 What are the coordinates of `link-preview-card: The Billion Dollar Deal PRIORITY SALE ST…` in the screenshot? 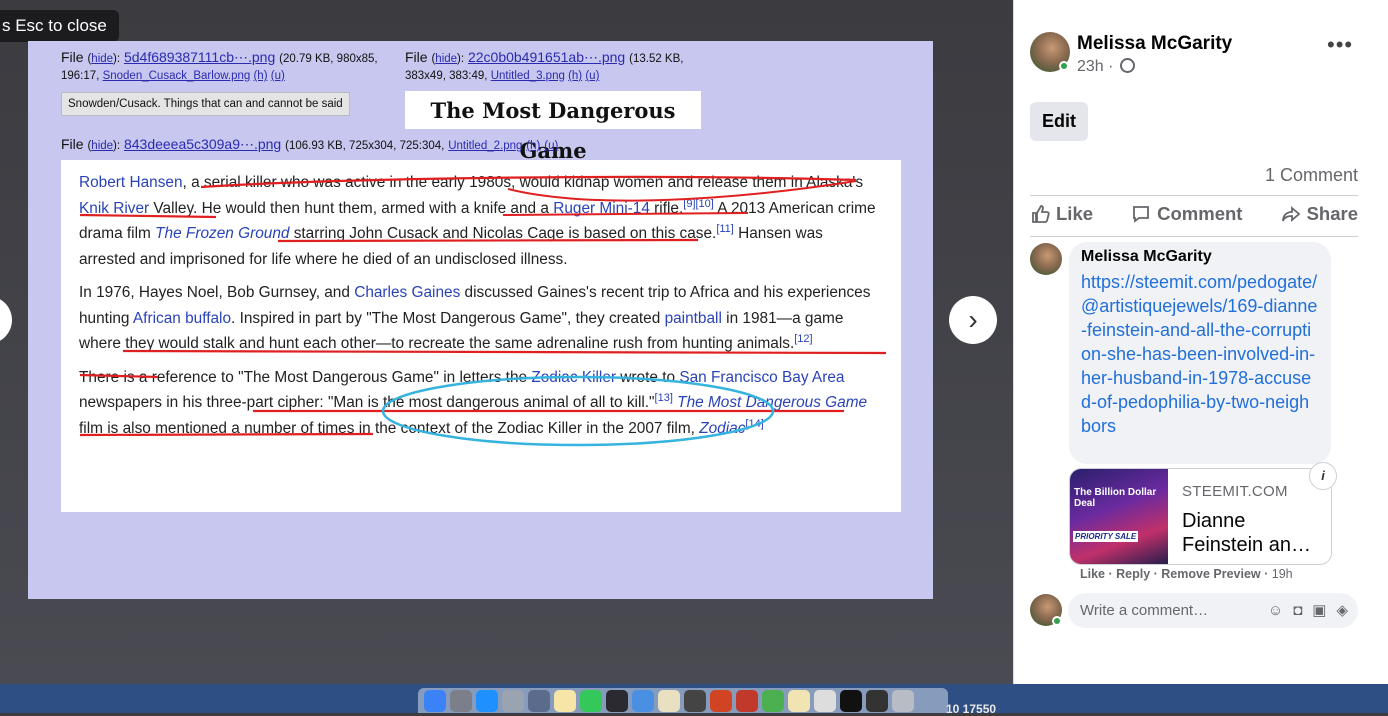 It's located at (1200, 516).